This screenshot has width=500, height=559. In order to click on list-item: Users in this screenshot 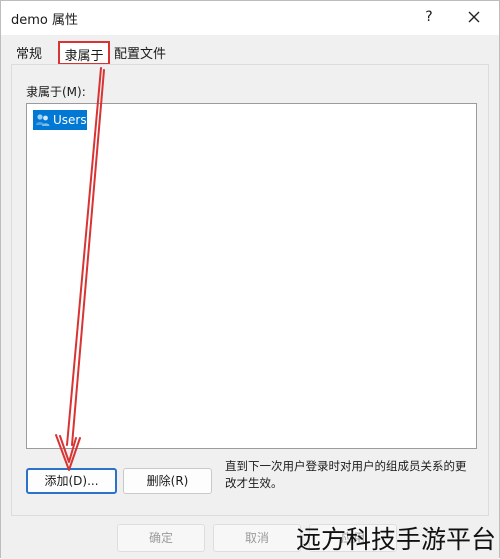, I will do `click(60, 120)`.